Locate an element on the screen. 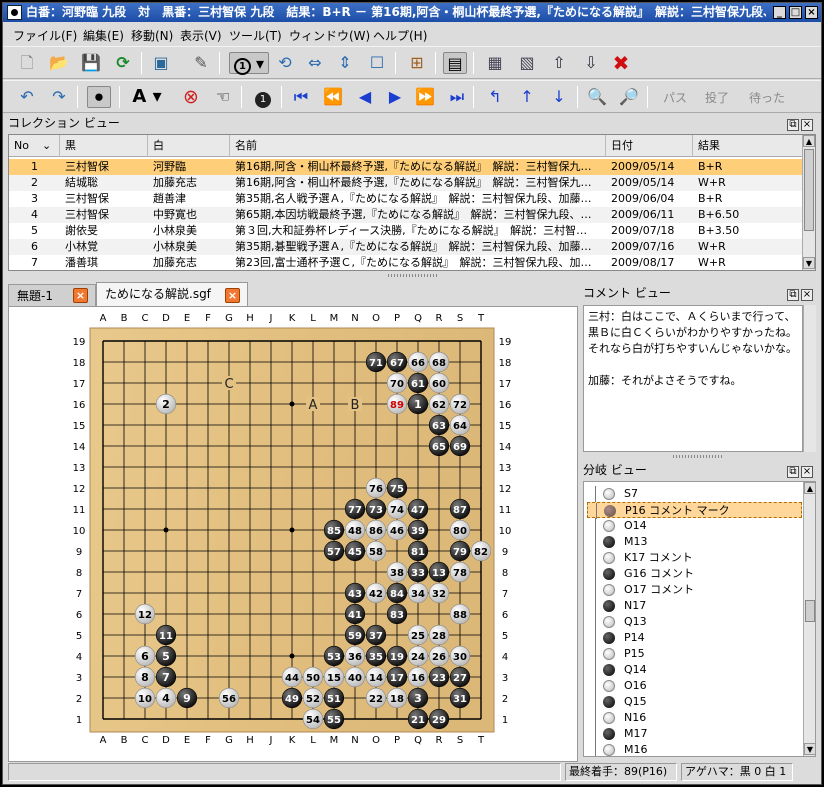  maximize-button: □ is located at coordinates (795, 12).